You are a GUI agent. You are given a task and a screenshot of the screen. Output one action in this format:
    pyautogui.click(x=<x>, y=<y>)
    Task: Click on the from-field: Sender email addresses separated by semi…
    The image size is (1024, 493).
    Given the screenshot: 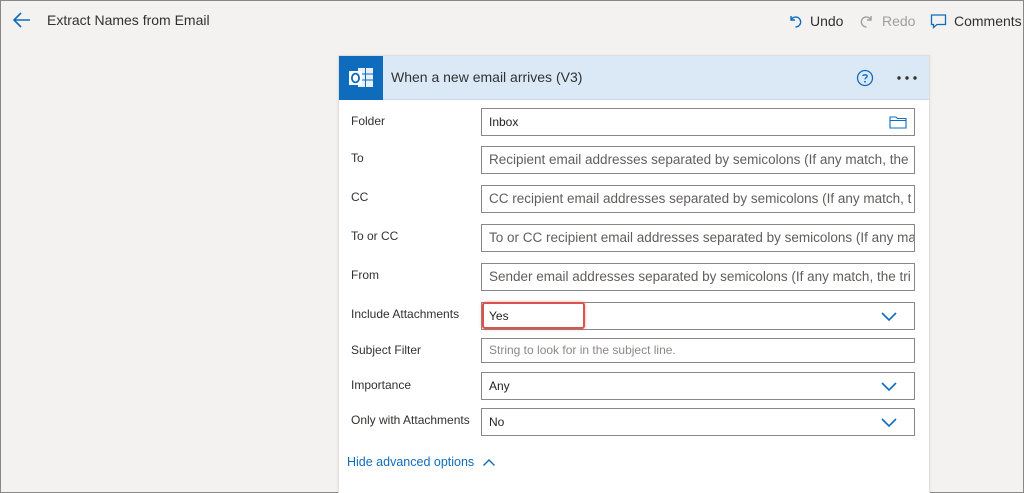 What is the action you would take?
    pyautogui.click(x=698, y=277)
    